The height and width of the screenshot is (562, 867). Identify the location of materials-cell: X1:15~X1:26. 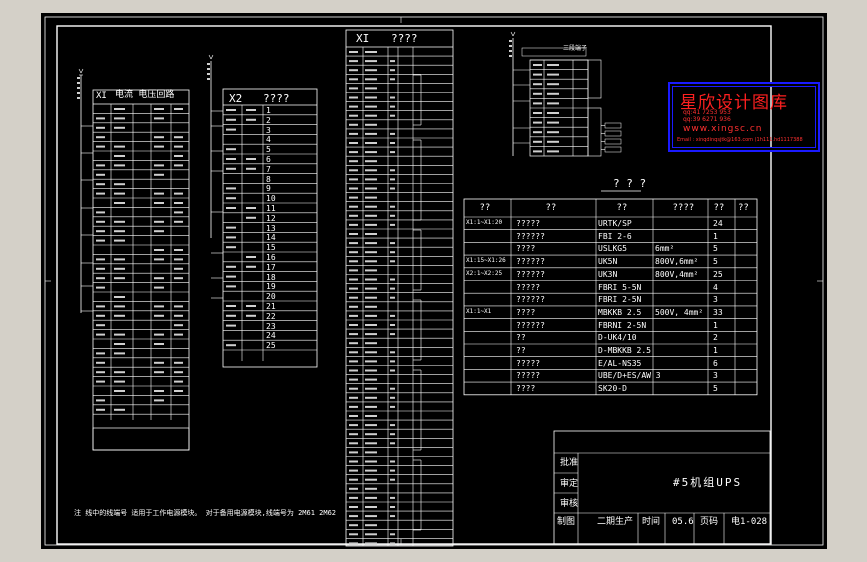
(486, 261).